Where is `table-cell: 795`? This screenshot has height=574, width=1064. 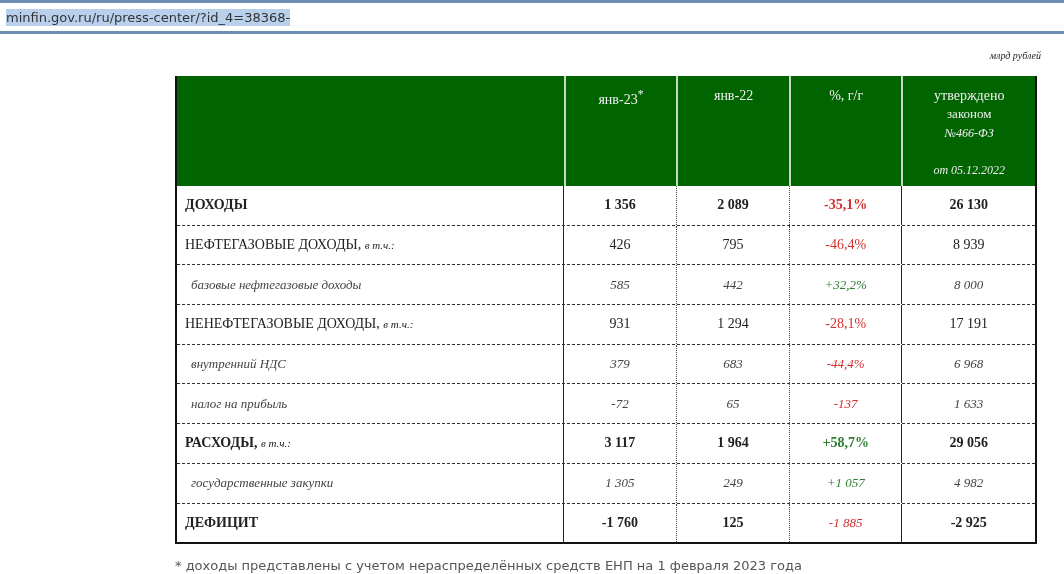 table-cell: 795 is located at coordinates (732, 245).